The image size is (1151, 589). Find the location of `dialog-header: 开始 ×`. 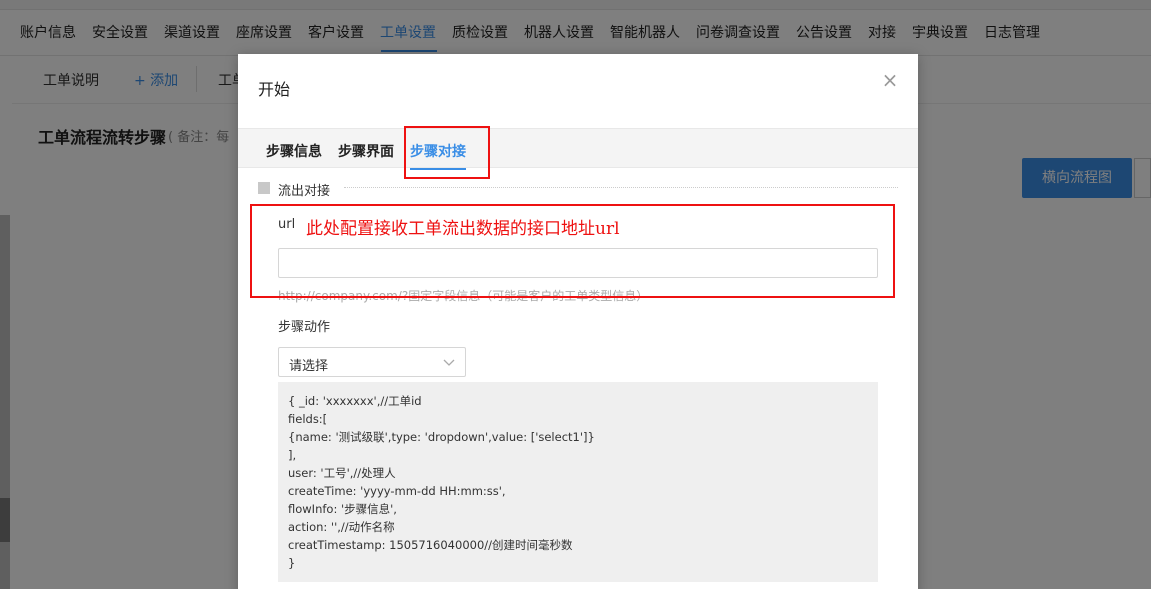

dialog-header: 开始 × is located at coordinates (578, 91).